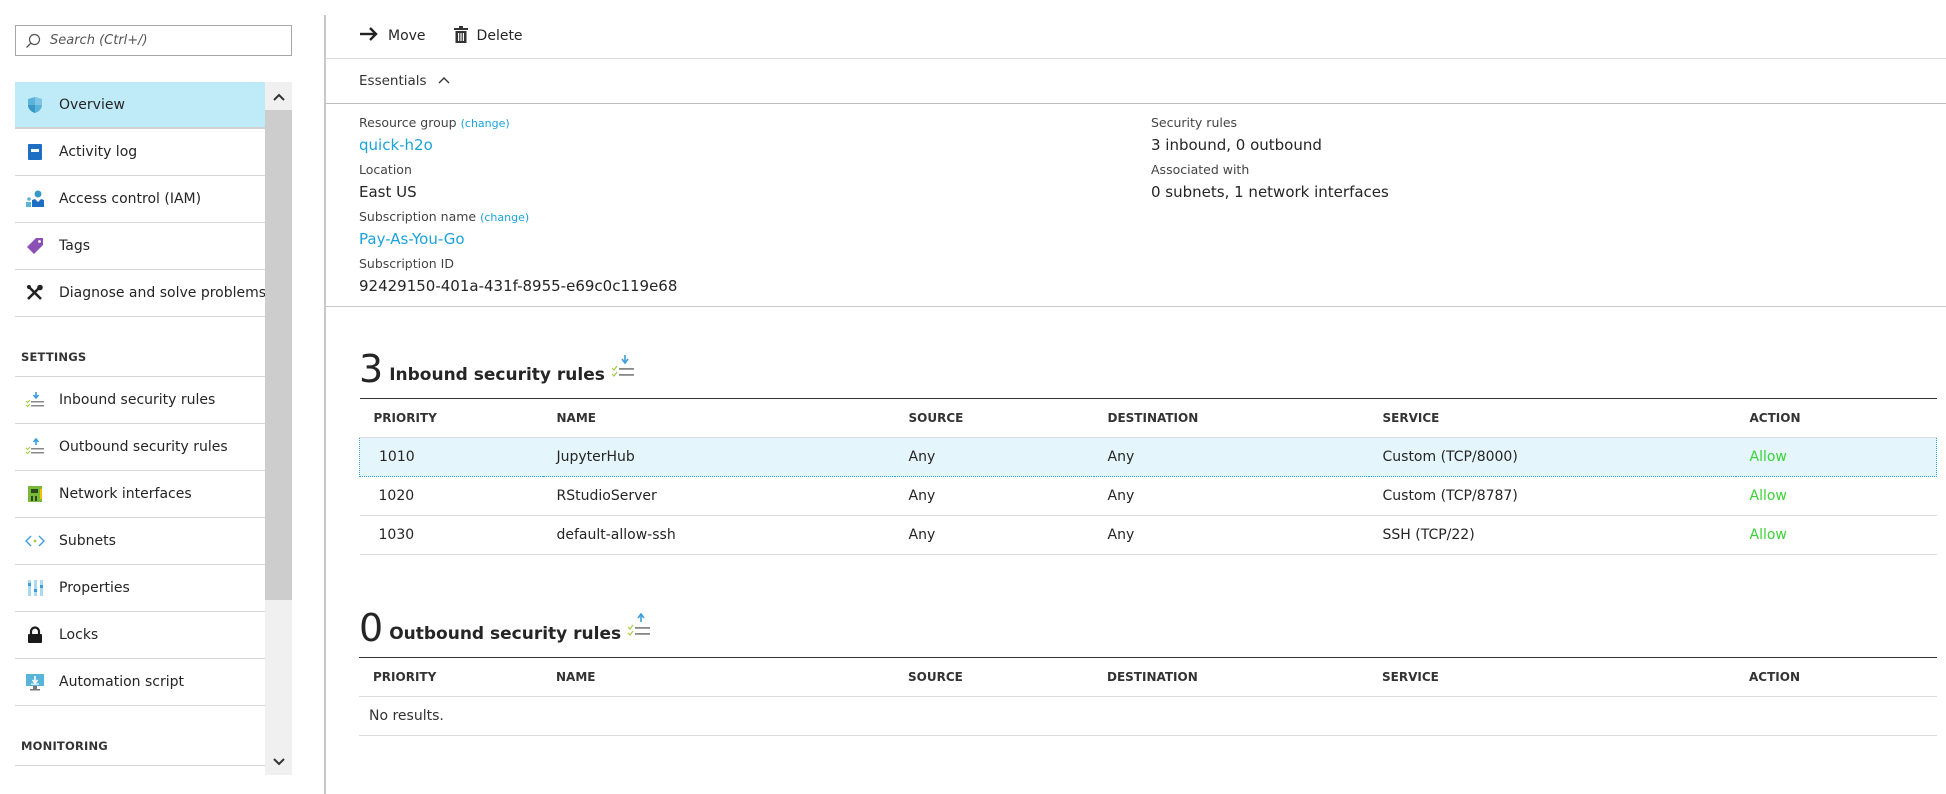 The image size is (1946, 794). I want to click on sidebar-item-label: Overview, so click(92, 104).